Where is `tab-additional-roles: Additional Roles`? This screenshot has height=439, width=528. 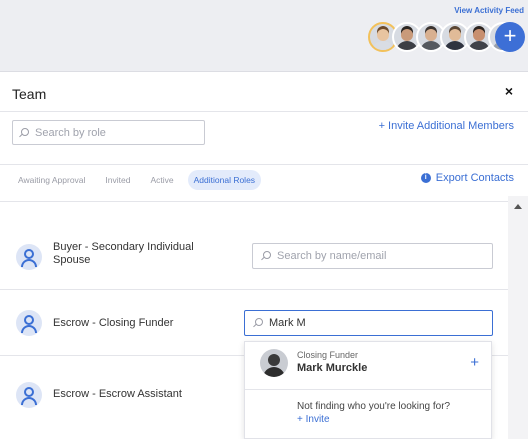 tab-additional-roles: Additional Roles is located at coordinates (224, 180).